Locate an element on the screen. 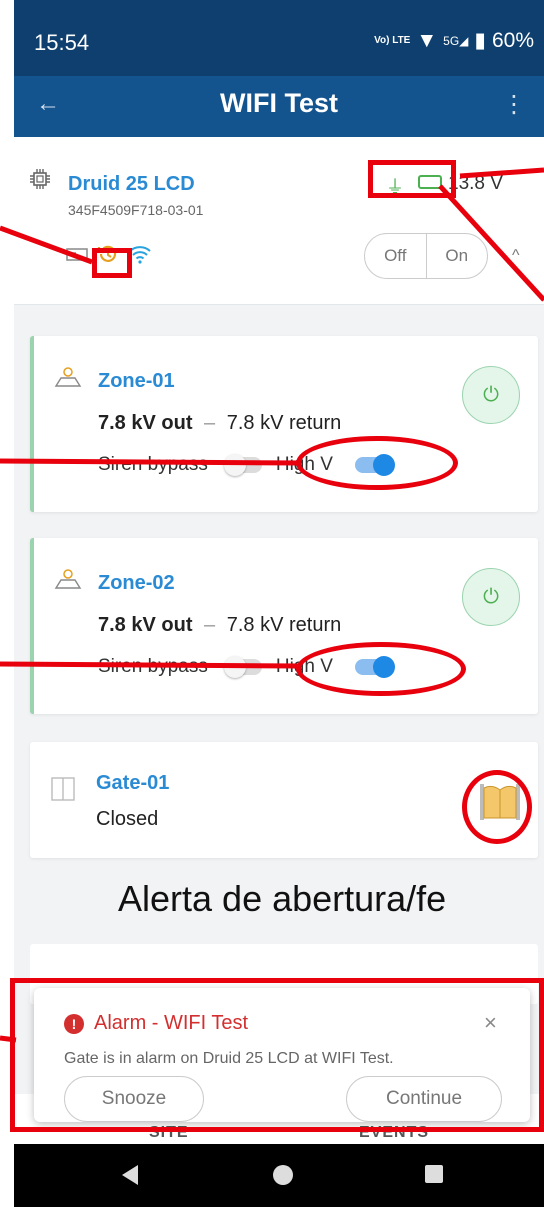  page-title: WIFI Test is located at coordinates (279, 103).